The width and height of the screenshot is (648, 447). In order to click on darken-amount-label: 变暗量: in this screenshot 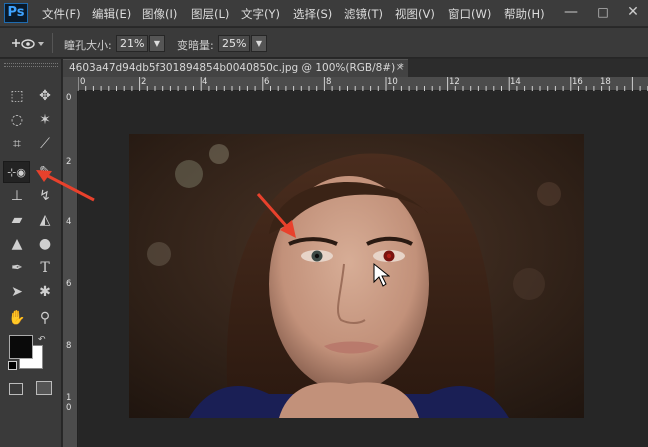, I will do `click(195, 45)`.